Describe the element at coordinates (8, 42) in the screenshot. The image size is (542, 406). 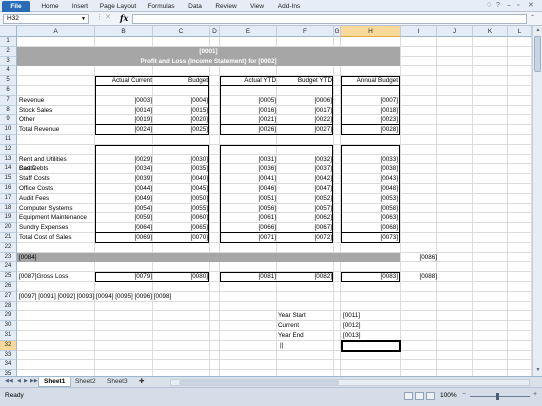
I see `row-header-1: 1` at that location.